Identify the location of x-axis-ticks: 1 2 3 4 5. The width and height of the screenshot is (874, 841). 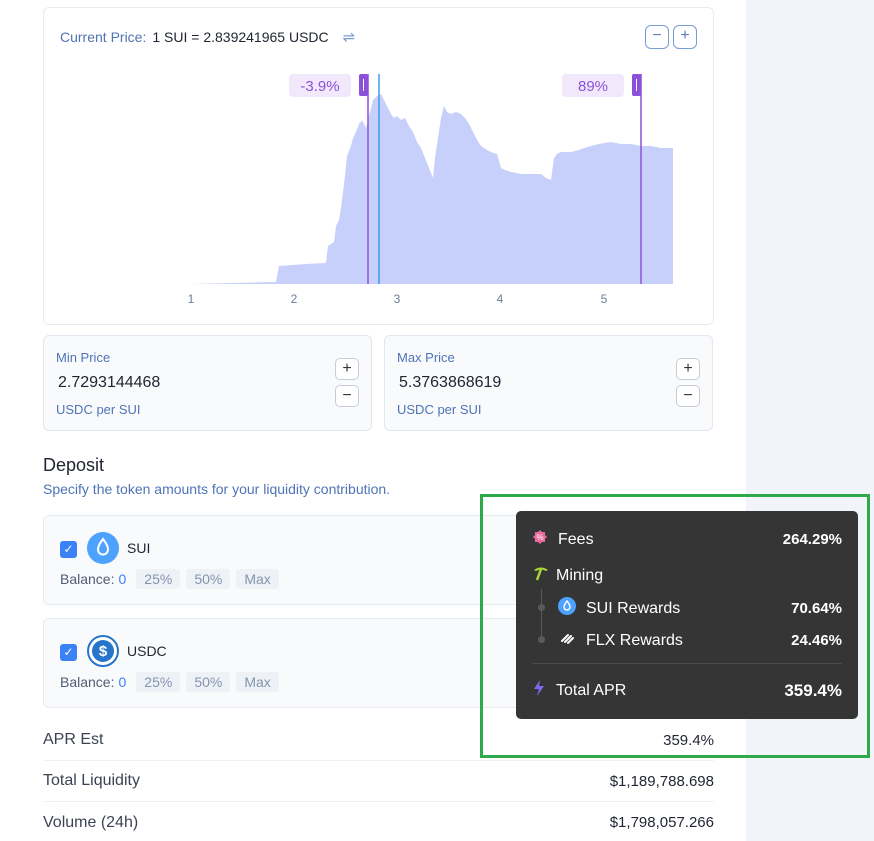
(398, 299).